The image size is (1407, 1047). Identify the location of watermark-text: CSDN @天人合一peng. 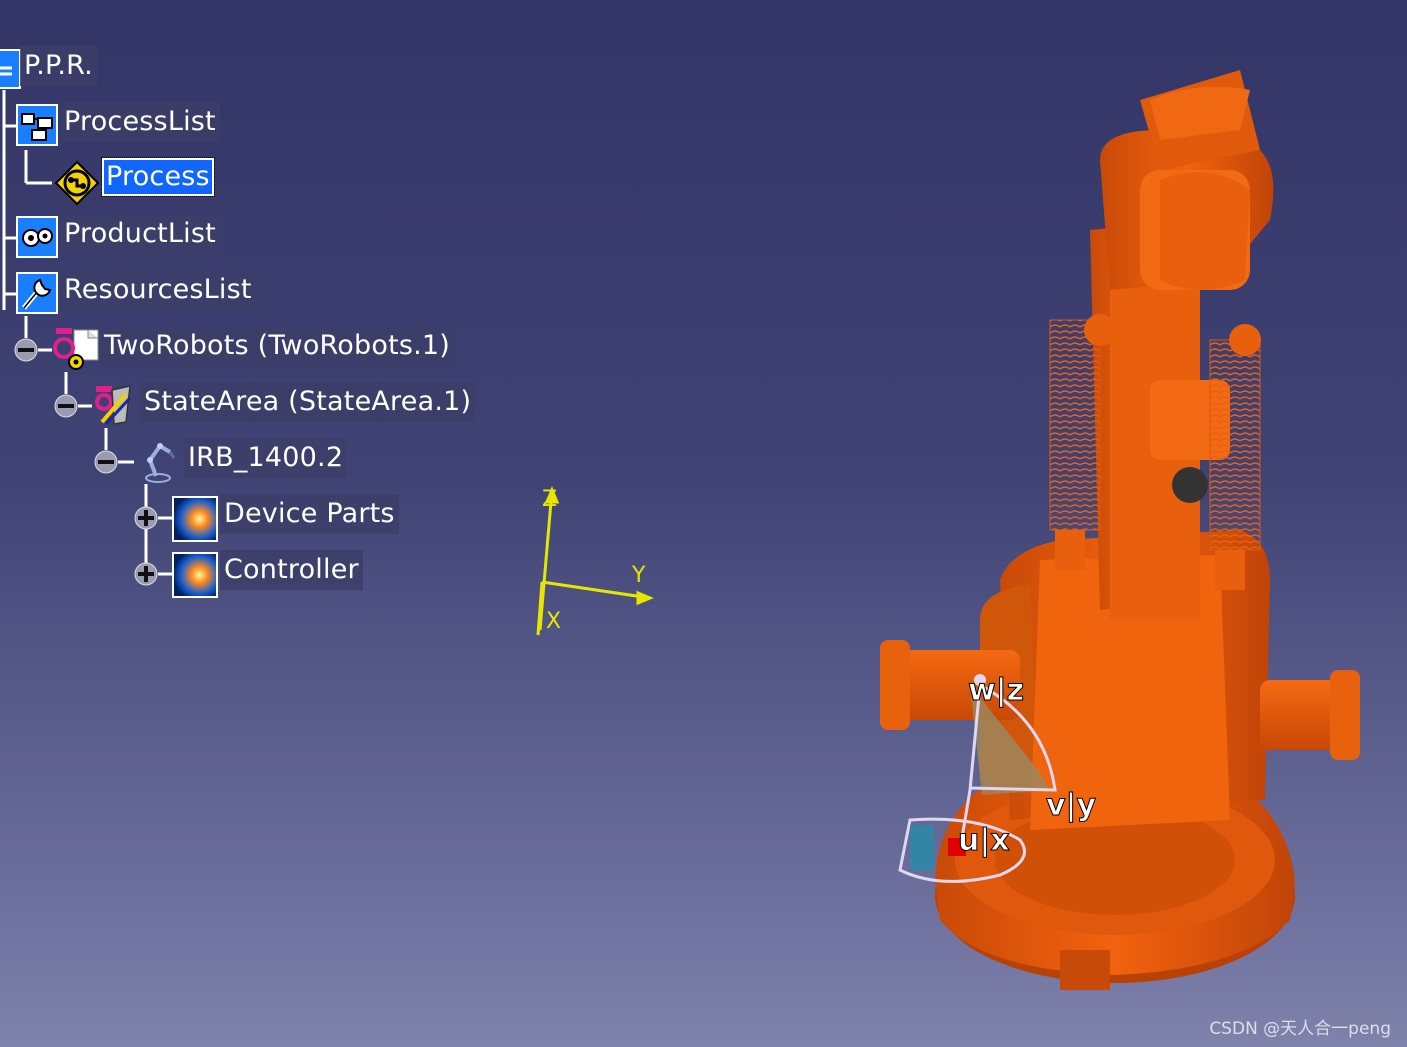
(1300, 1029).